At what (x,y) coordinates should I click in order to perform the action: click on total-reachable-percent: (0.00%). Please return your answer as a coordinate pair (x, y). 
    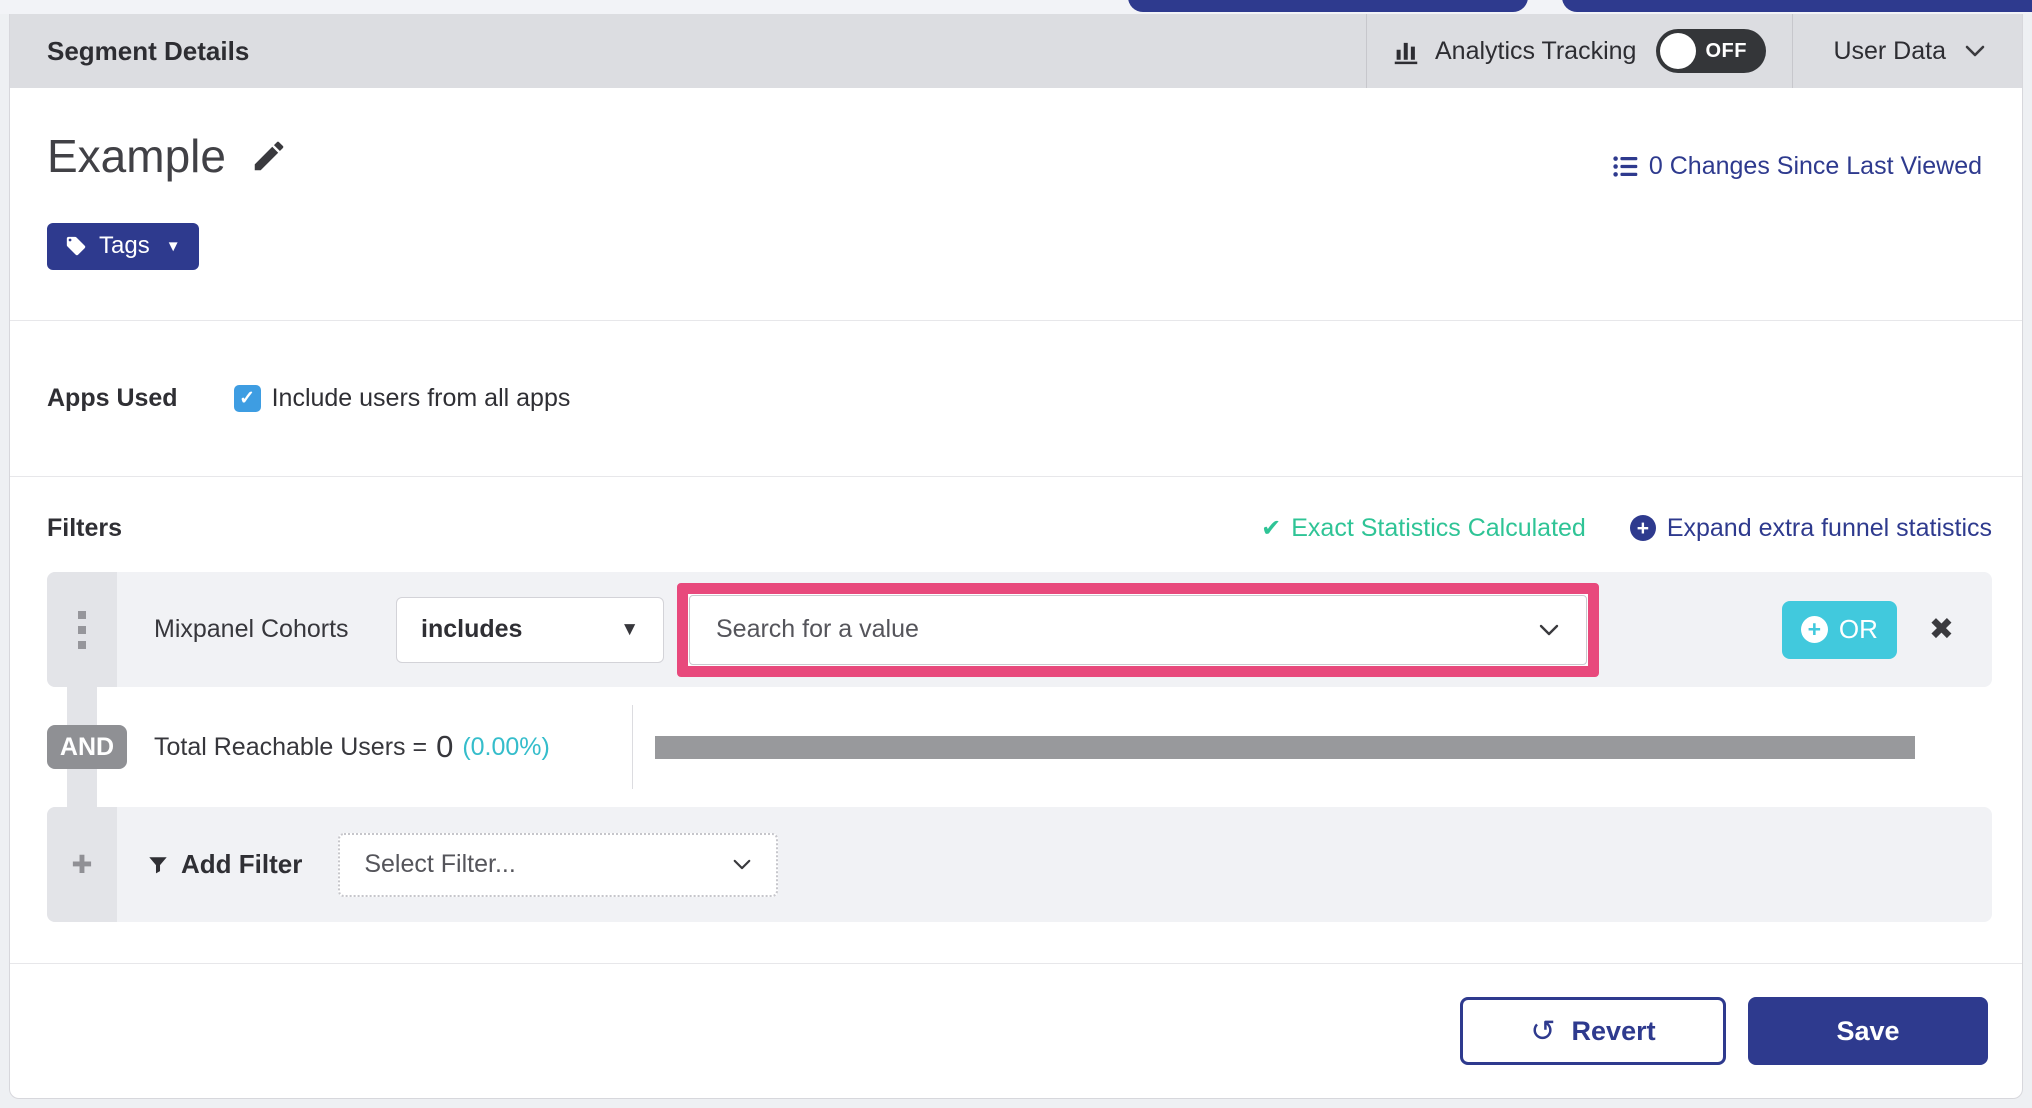
    Looking at the image, I should click on (506, 746).